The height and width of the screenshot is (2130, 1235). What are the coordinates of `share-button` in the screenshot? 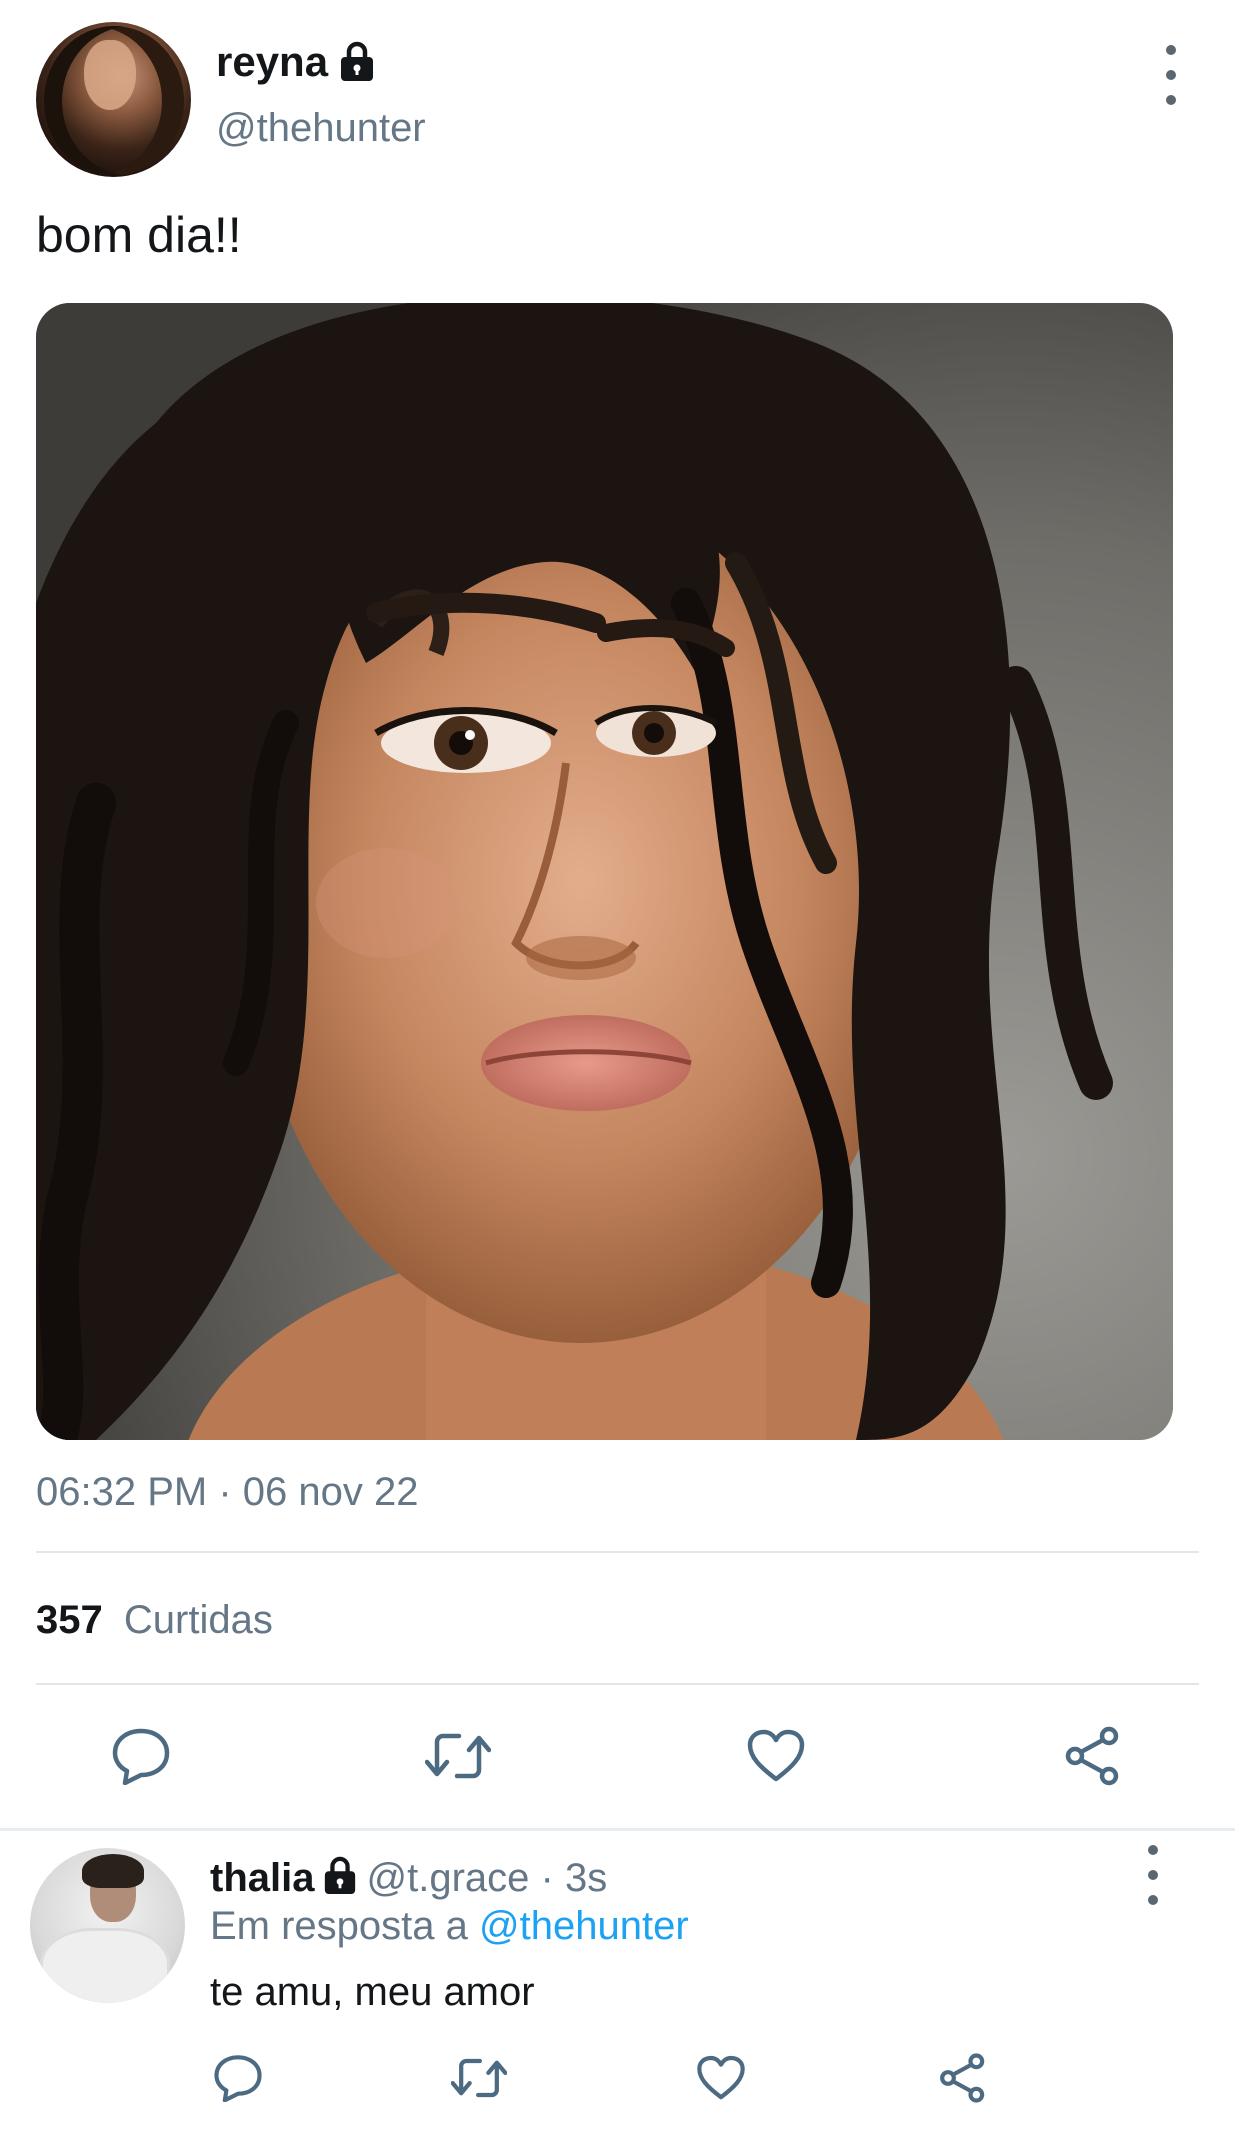 It's located at (1093, 1756).